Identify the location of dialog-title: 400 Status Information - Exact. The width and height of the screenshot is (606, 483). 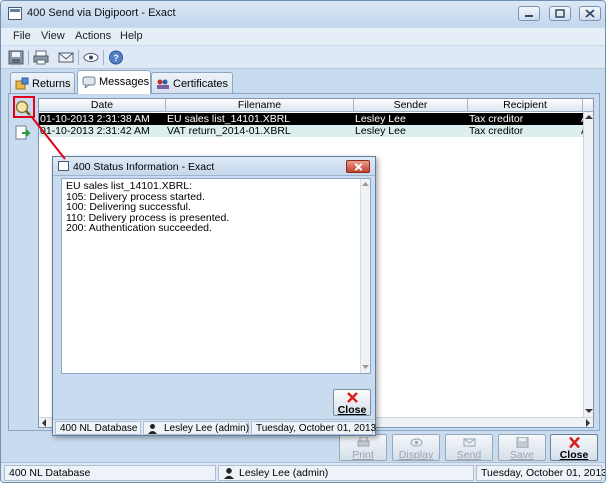
(144, 167).